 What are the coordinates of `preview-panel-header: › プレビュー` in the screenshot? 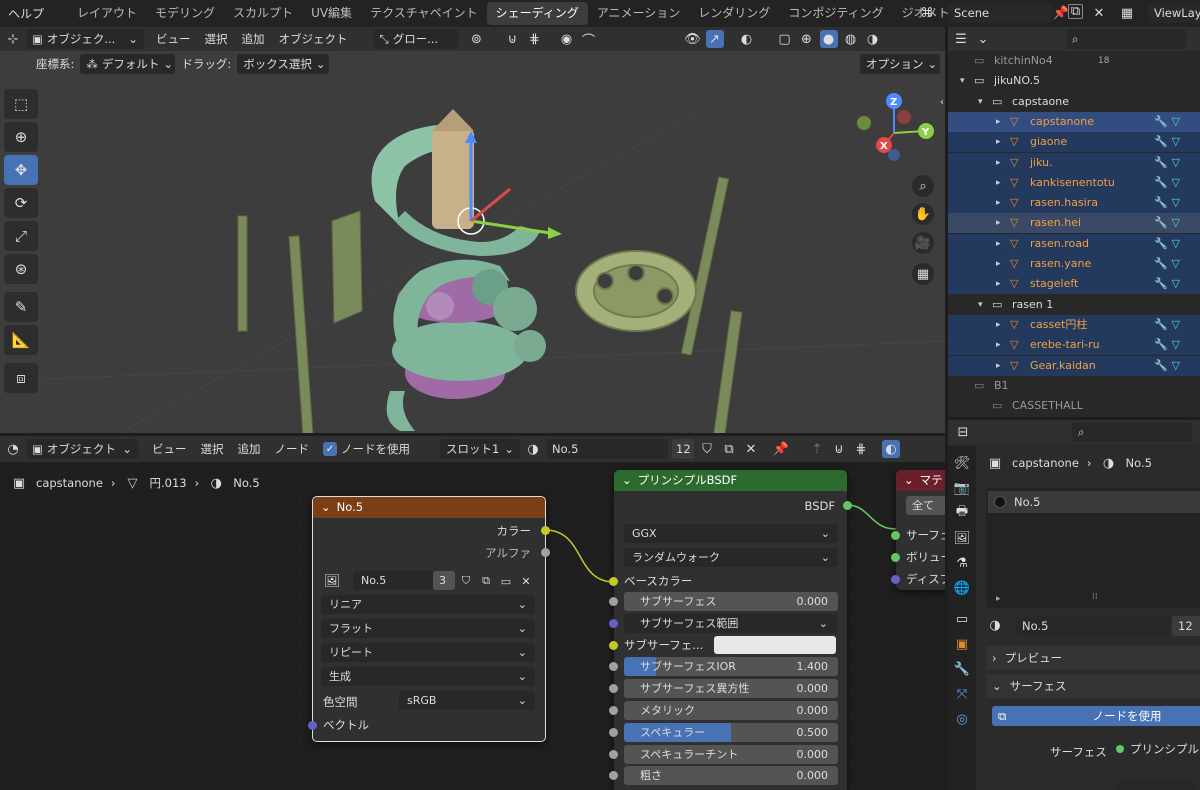 It's located at (1093, 658).